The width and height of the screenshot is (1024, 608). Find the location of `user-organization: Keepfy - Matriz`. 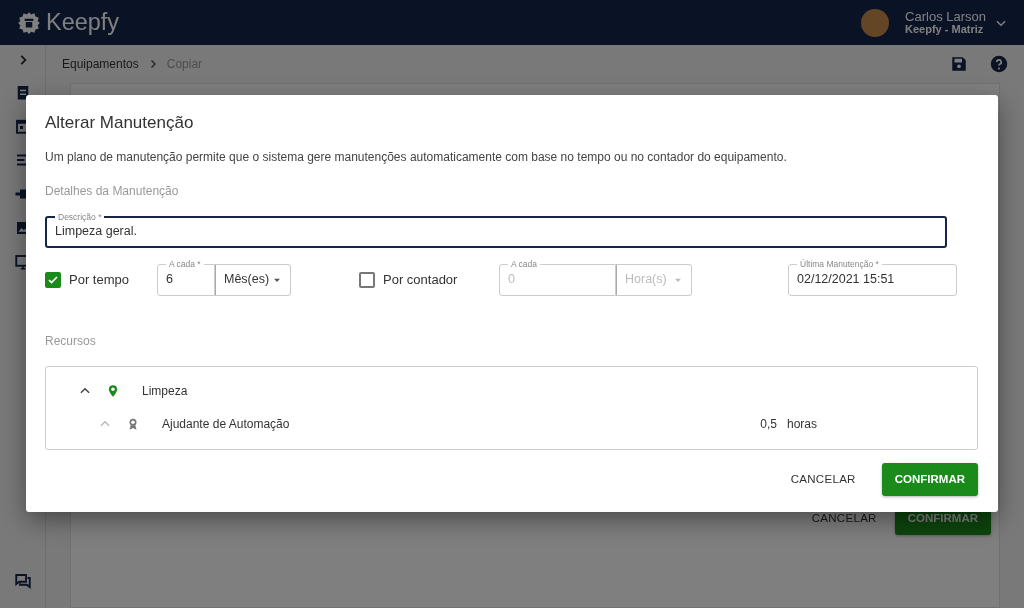

user-organization: Keepfy - Matriz is located at coordinates (945, 29).